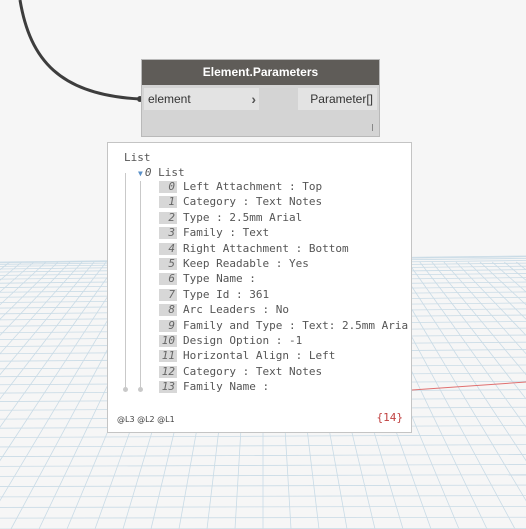  I want to click on element-parameters-node: Element.Parameters element › Parameter[], so click(260, 98).